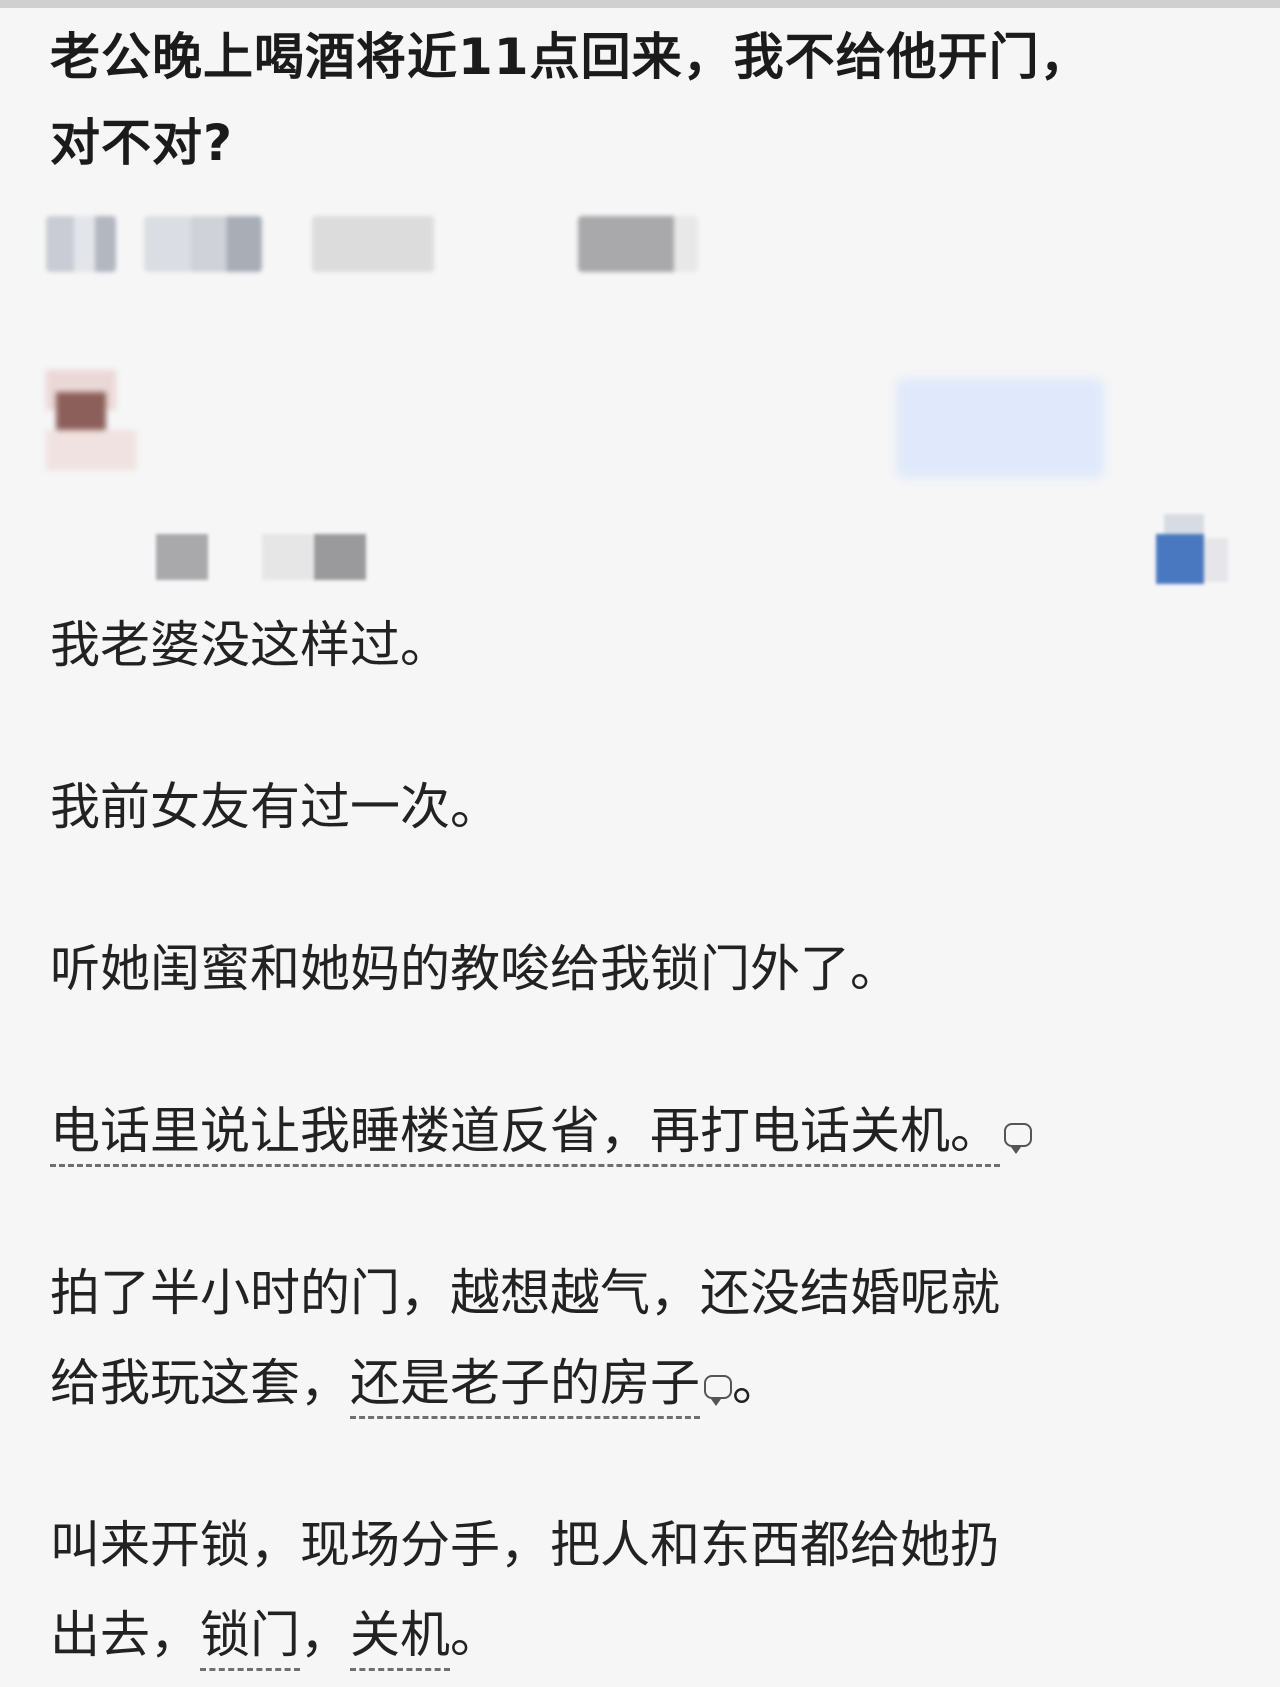  I want to click on more-icon, so click(1192, 551).